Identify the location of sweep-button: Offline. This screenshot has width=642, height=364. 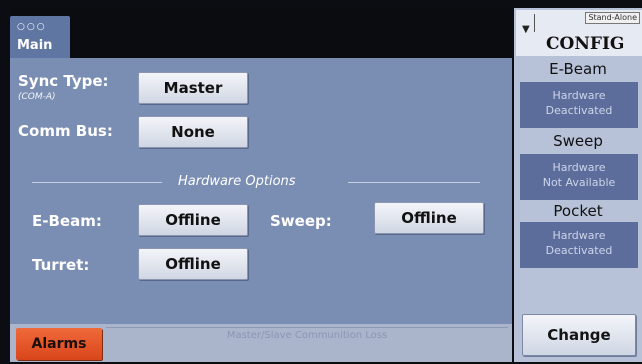
(429, 218).